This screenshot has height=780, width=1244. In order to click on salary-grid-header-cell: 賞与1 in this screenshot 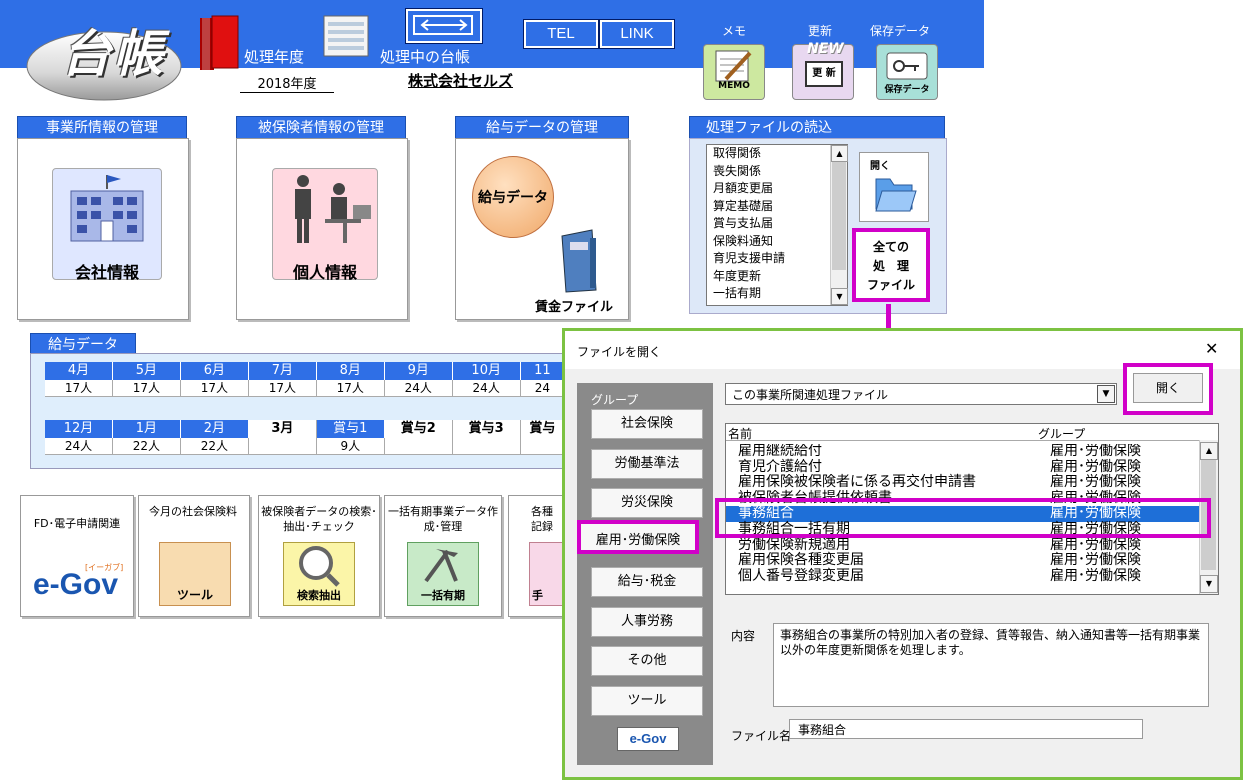, I will do `click(350, 429)`.